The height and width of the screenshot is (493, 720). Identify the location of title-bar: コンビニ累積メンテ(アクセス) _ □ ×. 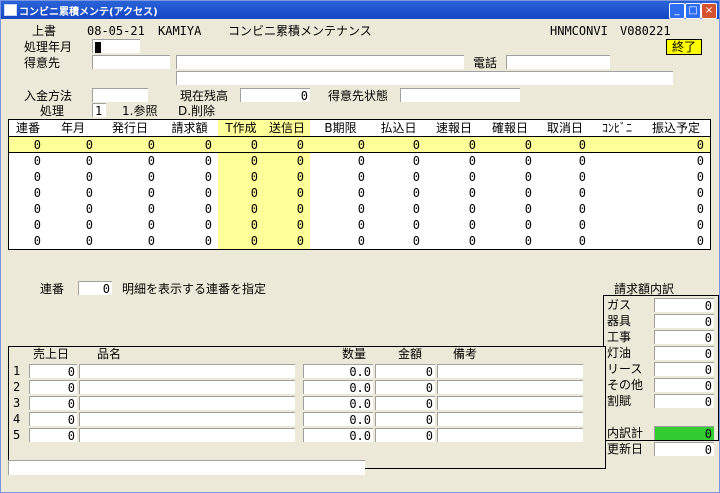
(360, 10).